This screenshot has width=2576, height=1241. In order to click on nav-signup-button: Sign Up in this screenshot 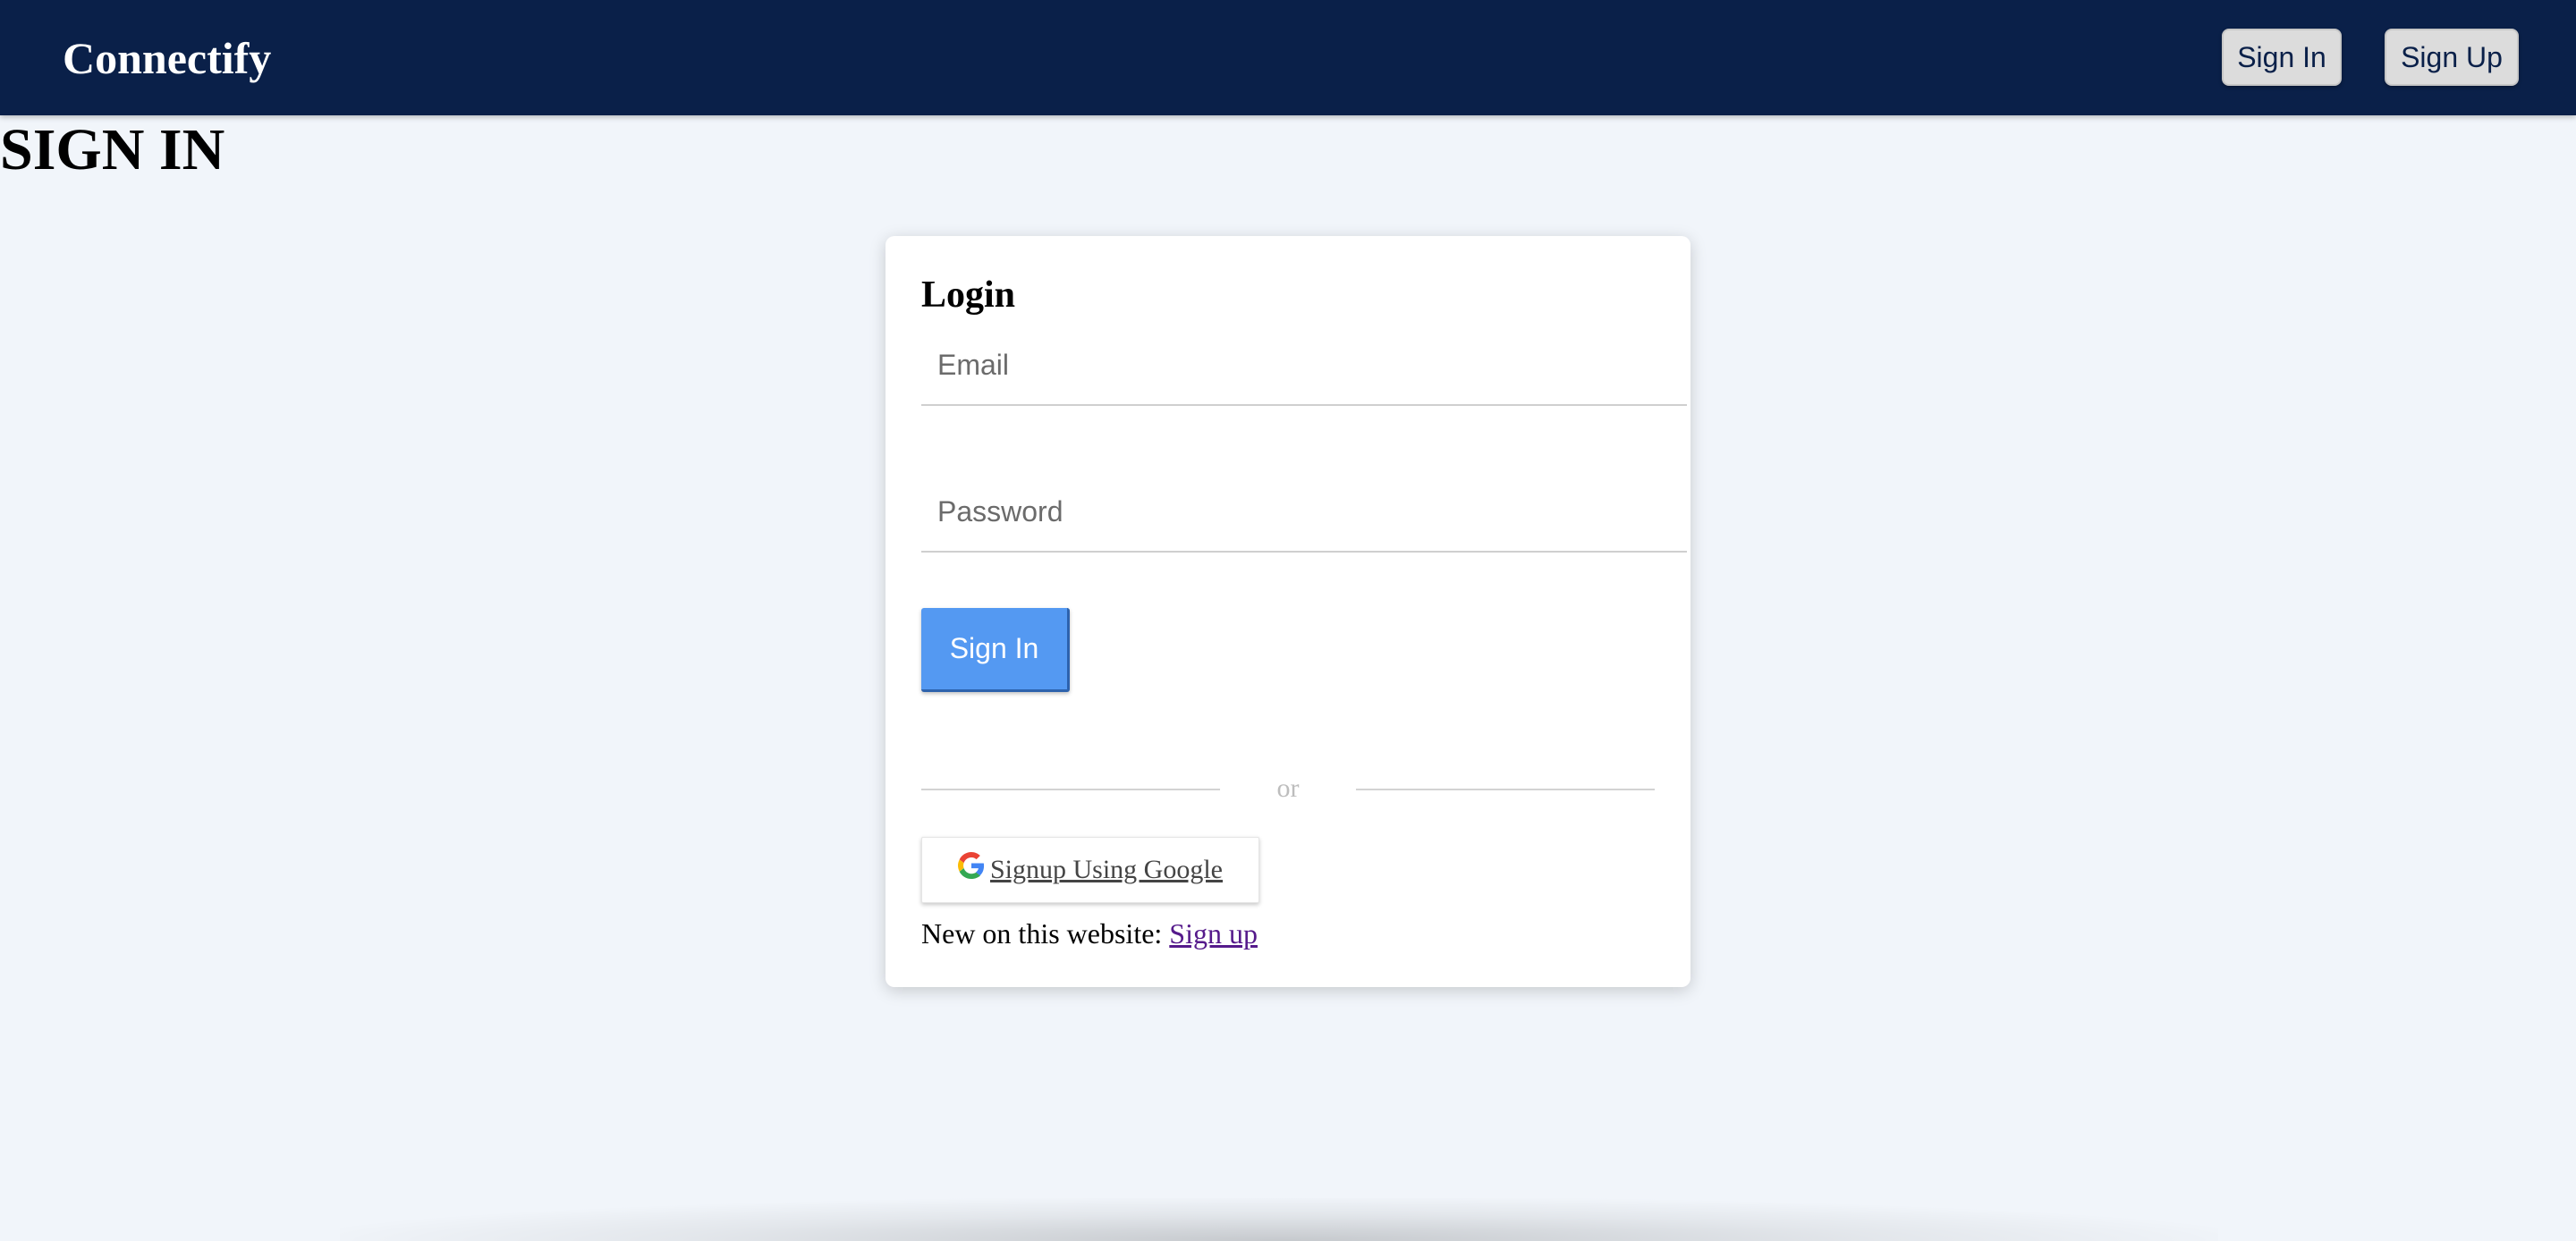, I will do `click(2452, 57)`.